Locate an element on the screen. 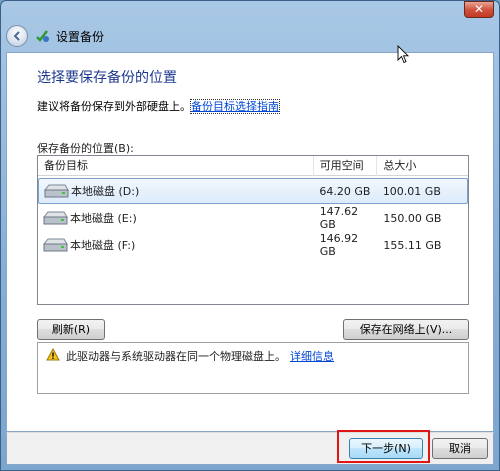  next-button: 下一步(N) is located at coordinates (386, 448).